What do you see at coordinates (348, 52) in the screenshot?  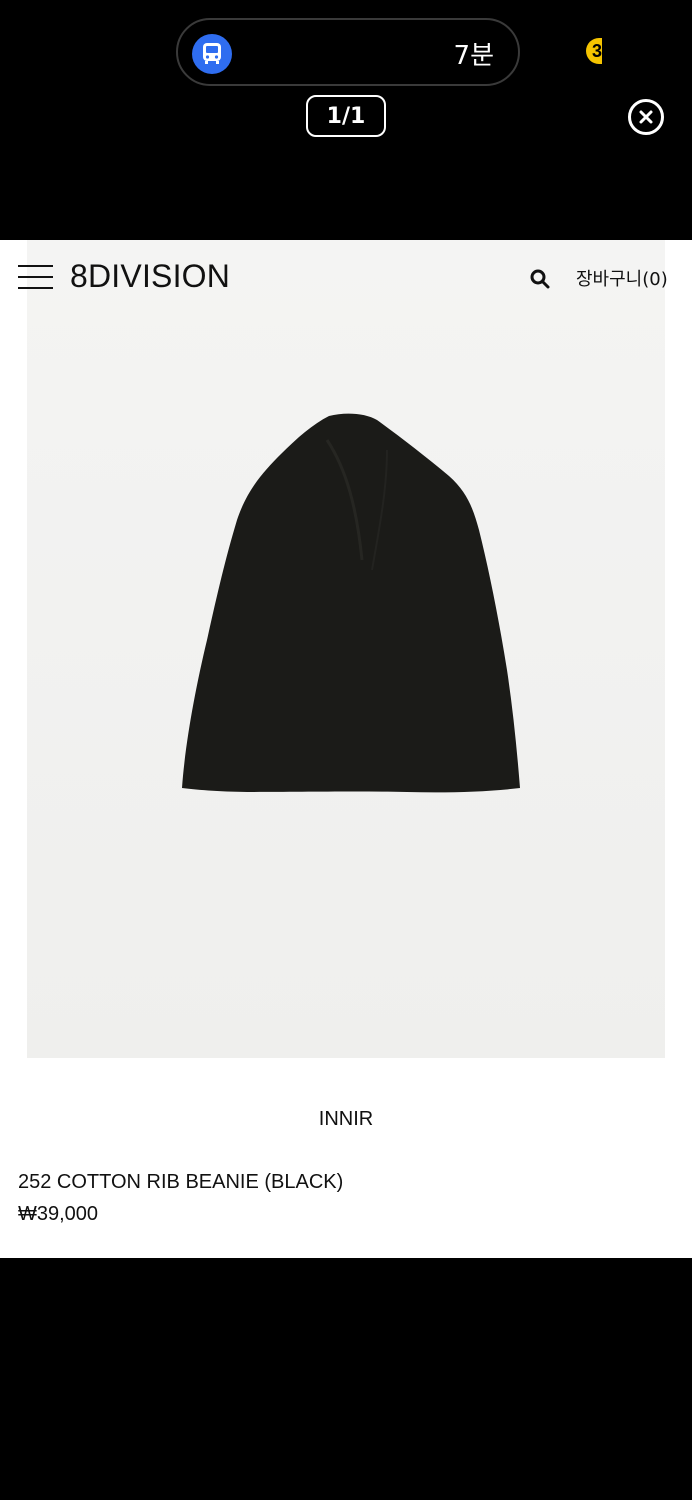 I see `transit-status-pill: 7분` at bounding box center [348, 52].